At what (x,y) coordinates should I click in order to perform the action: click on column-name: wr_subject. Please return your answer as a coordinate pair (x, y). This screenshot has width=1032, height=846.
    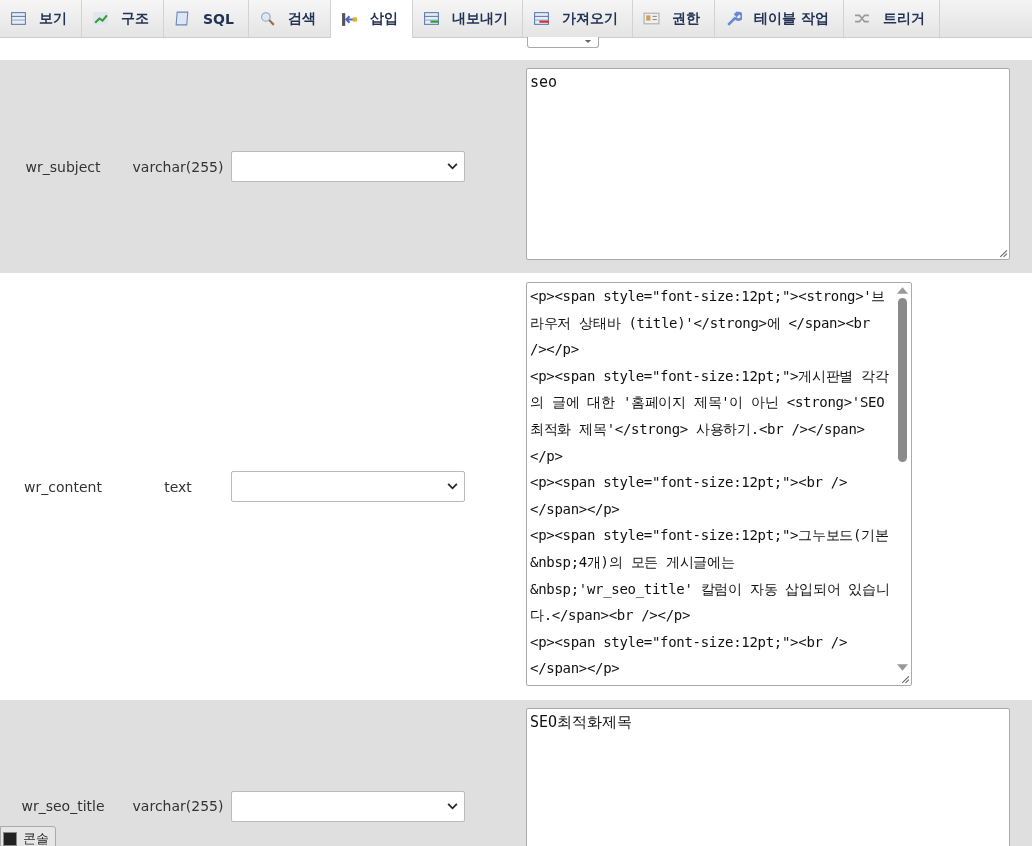
    Looking at the image, I should click on (63, 166).